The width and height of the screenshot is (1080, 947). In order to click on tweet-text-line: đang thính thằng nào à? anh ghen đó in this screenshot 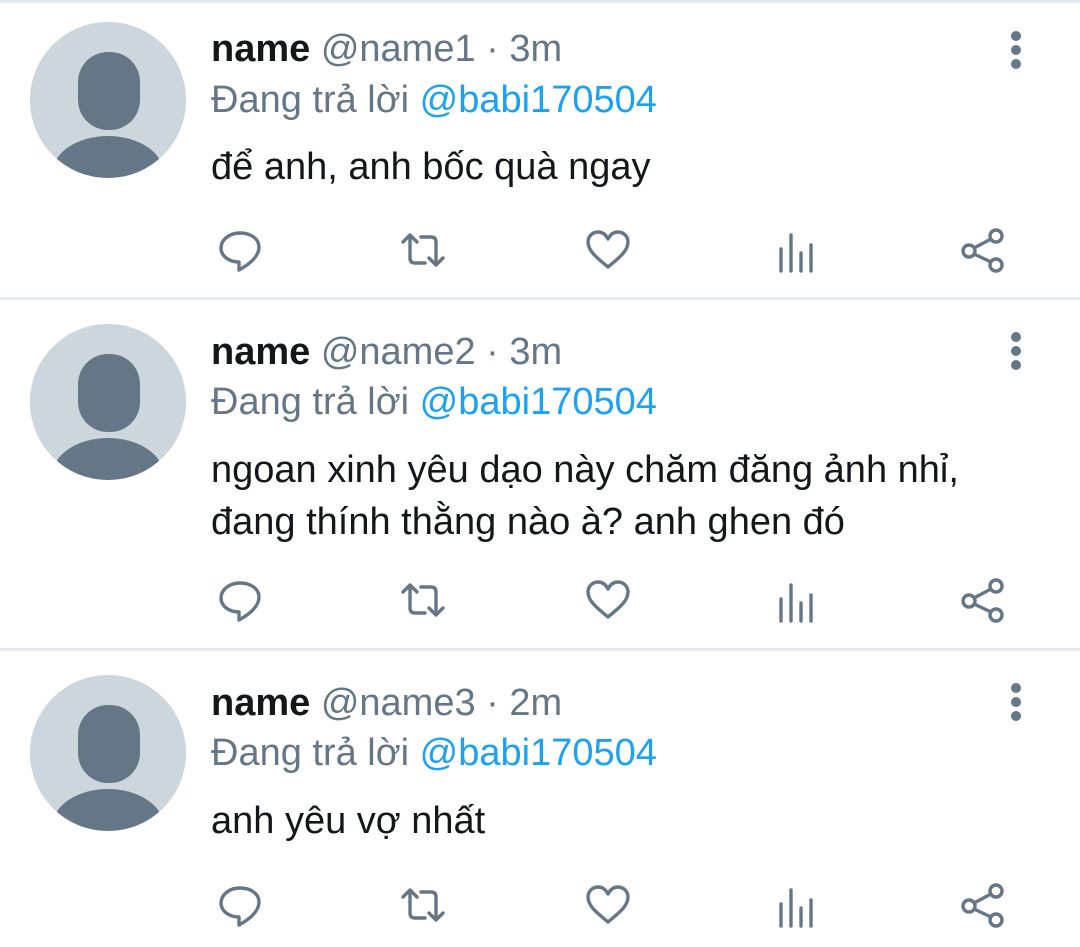, I will do `click(528, 522)`.